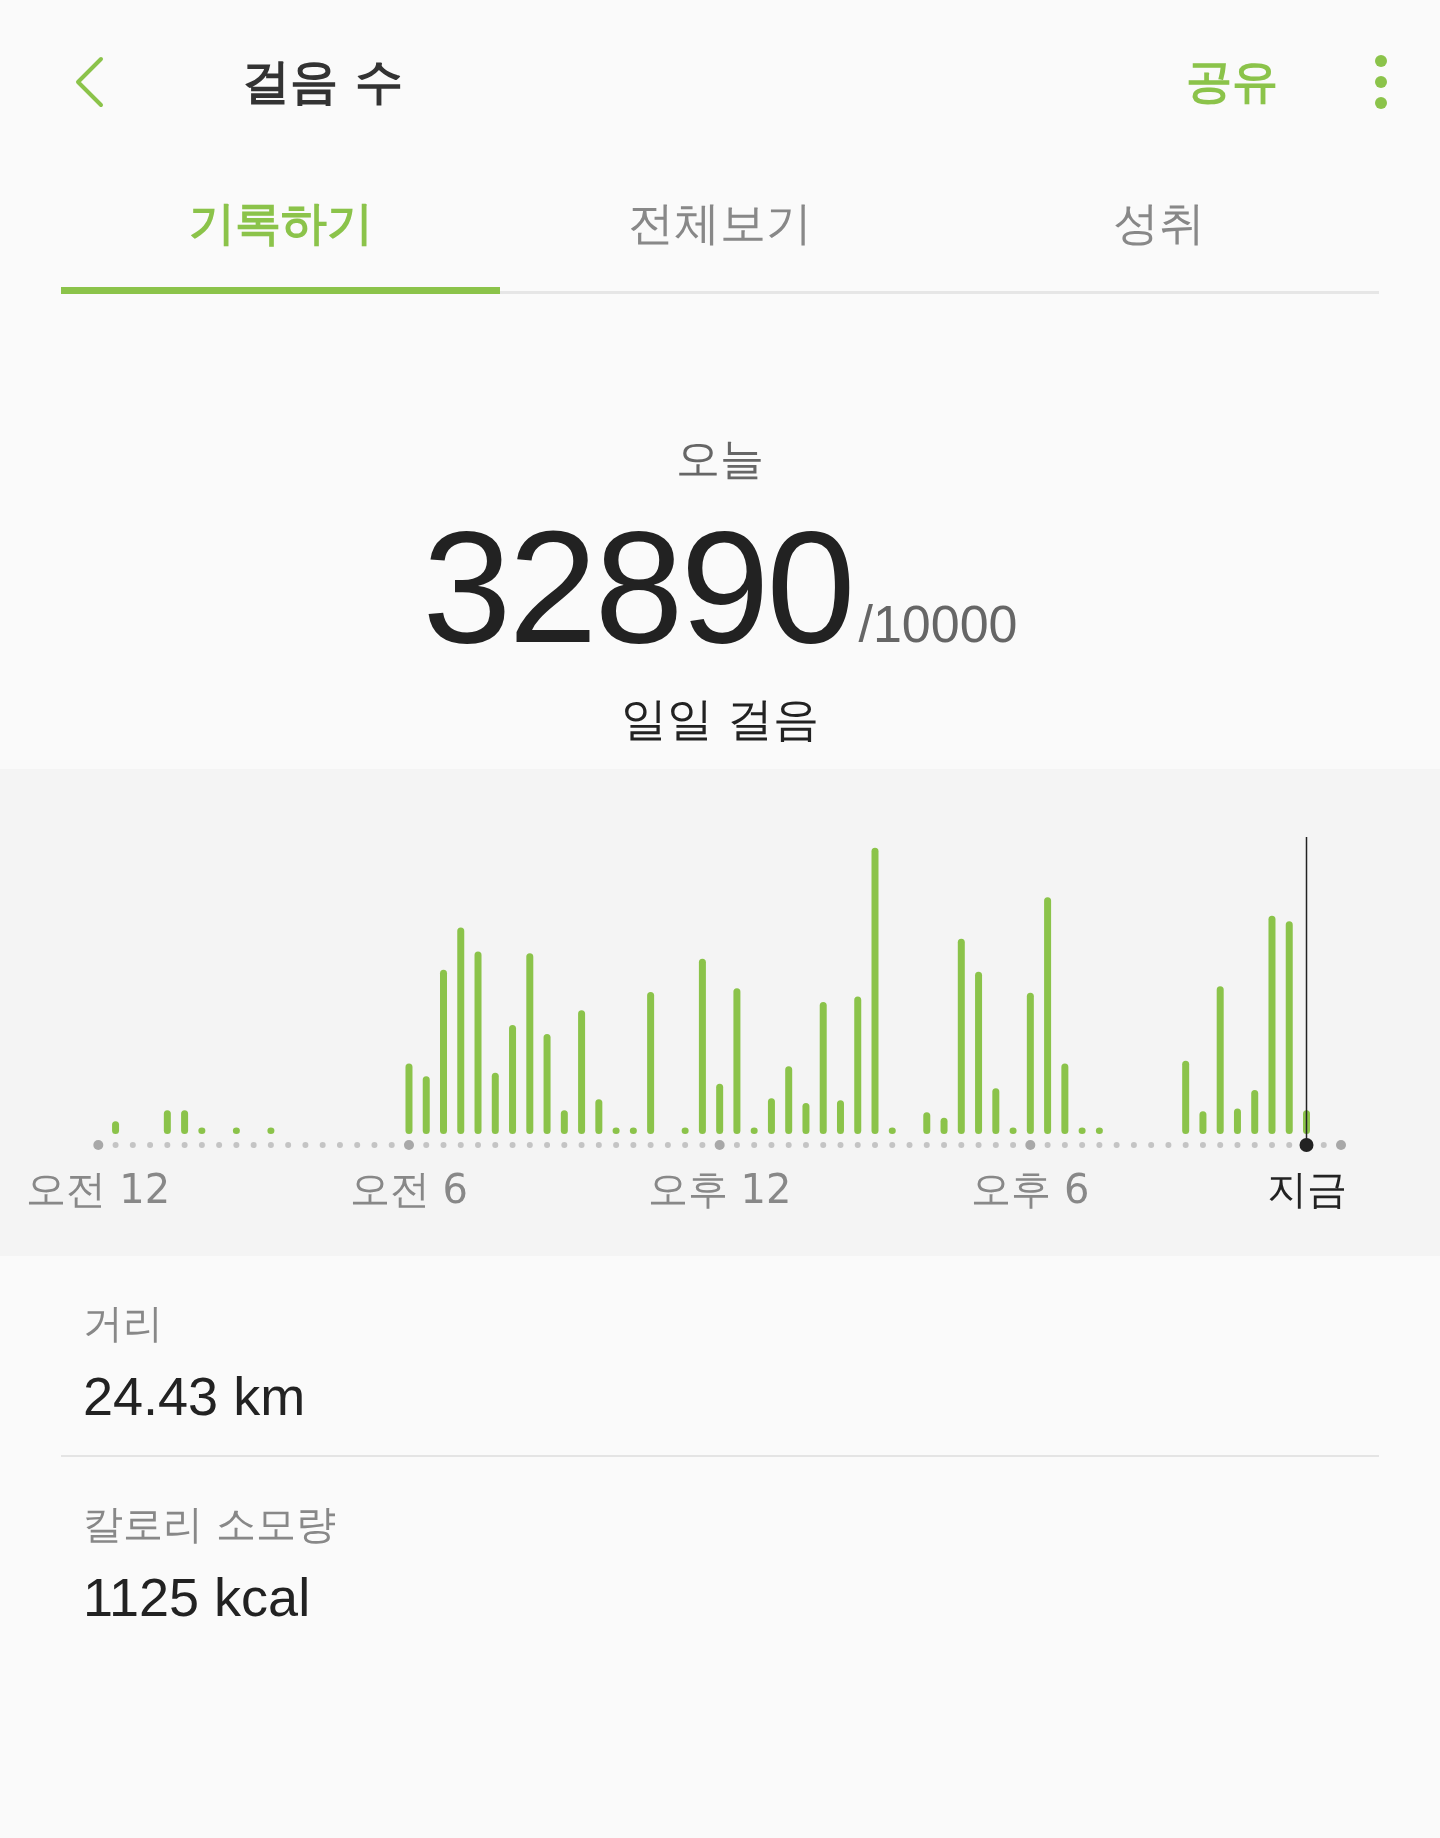 This screenshot has width=1440, height=1838. What do you see at coordinates (720, 719) in the screenshot?
I see `daily-steps-label: 일일 걸음` at bounding box center [720, 719].